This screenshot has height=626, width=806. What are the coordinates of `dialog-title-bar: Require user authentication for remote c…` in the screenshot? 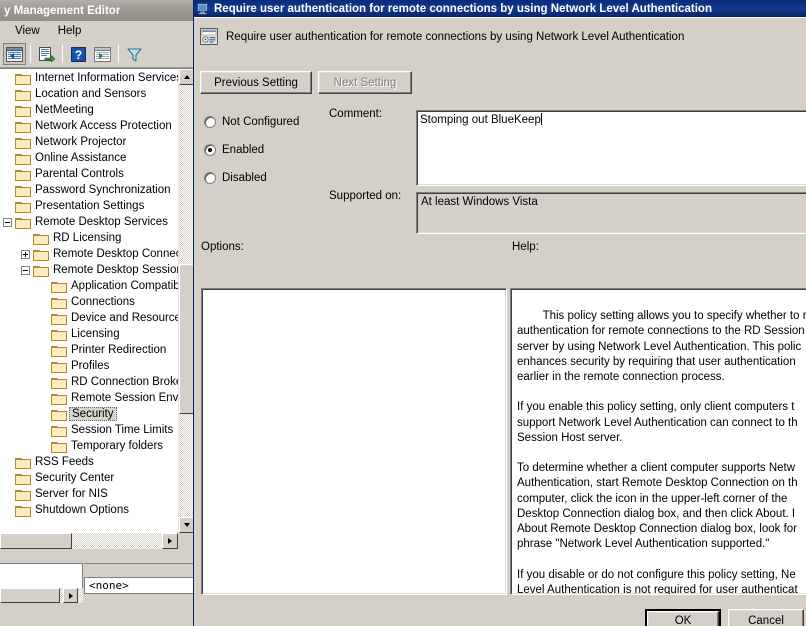 It's located at (500, 8).